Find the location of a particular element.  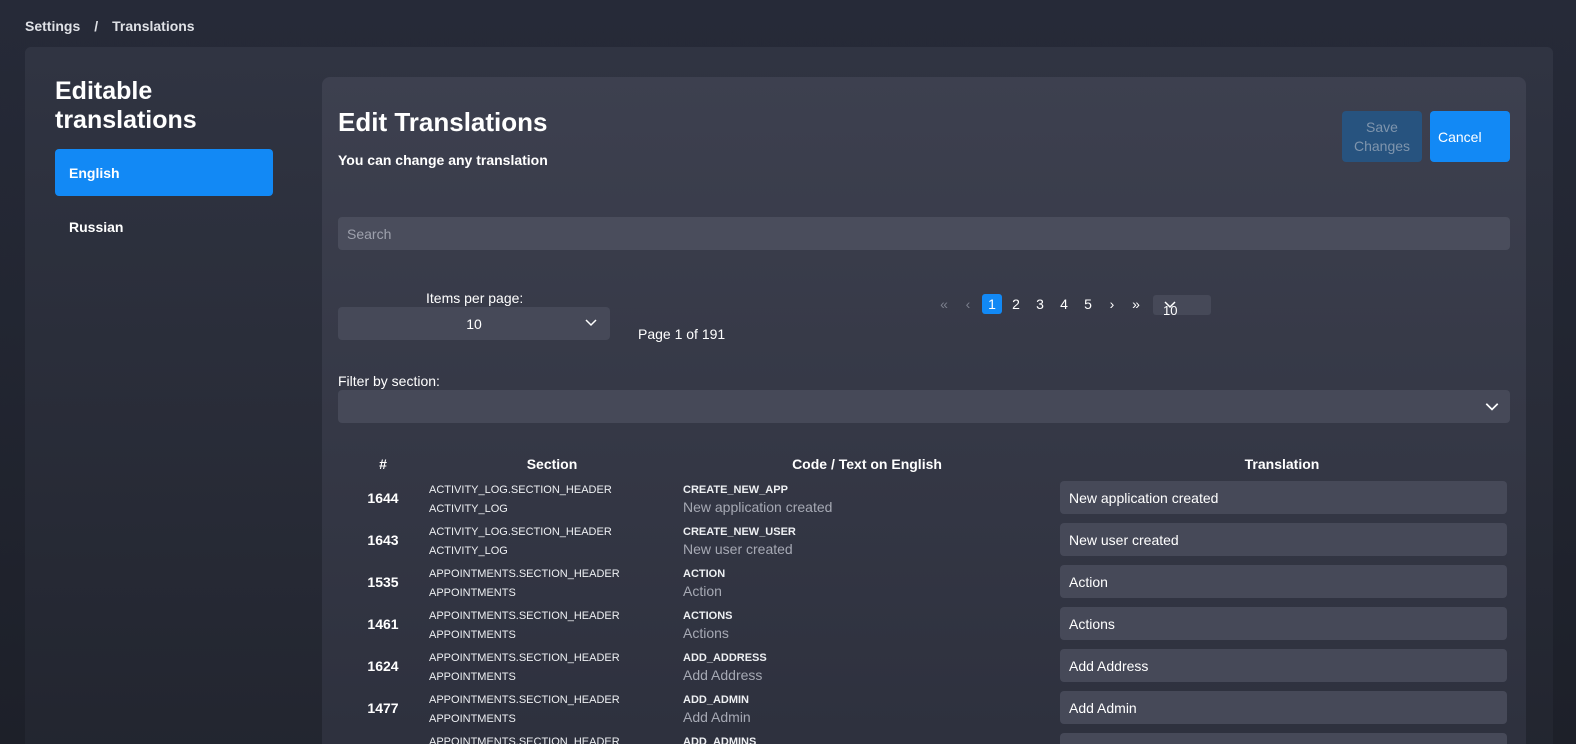

table-row: APPOINTMENTS.SECTION_HEADER ADD_ADMINS is located at coordinates (924, 737).